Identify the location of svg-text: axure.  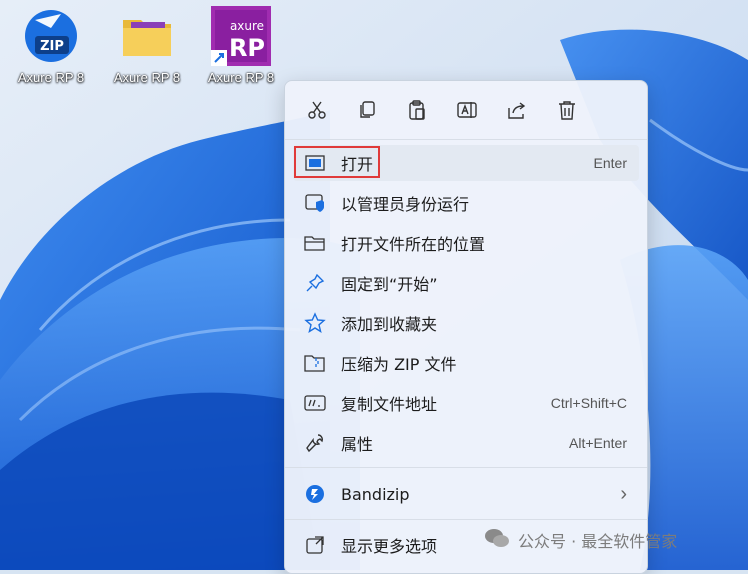
(247, 26).